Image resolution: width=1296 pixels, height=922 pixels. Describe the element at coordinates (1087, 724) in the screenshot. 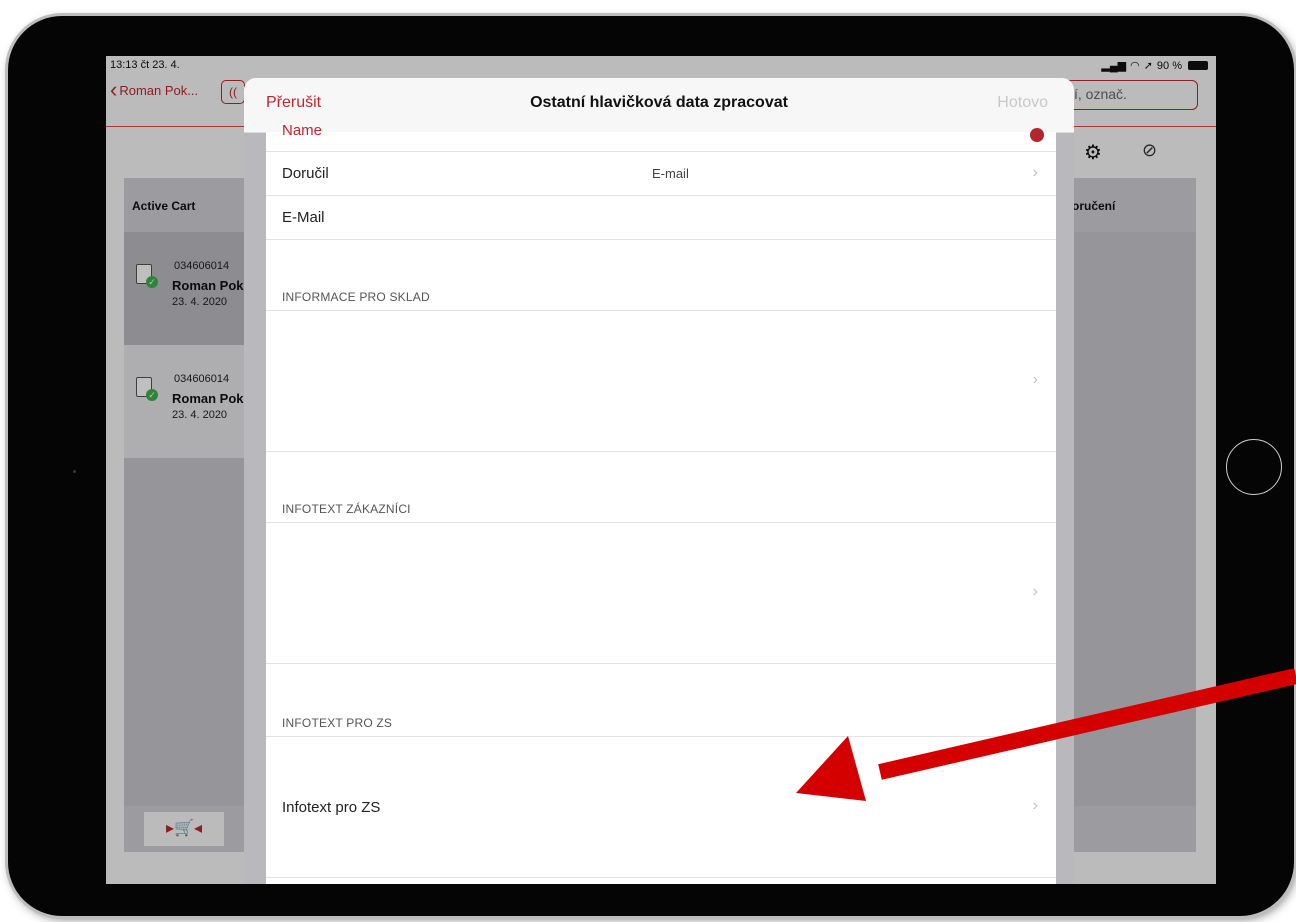

I see `arrow-shaft` at that location.